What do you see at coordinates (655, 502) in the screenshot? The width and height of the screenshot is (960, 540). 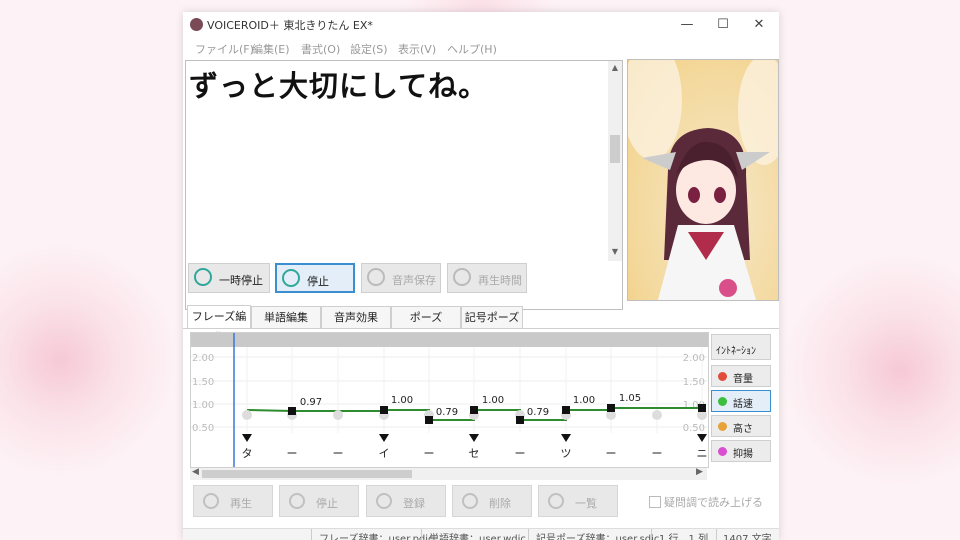 I see `question-tone-checkbox` at bounding box center [655, 502].